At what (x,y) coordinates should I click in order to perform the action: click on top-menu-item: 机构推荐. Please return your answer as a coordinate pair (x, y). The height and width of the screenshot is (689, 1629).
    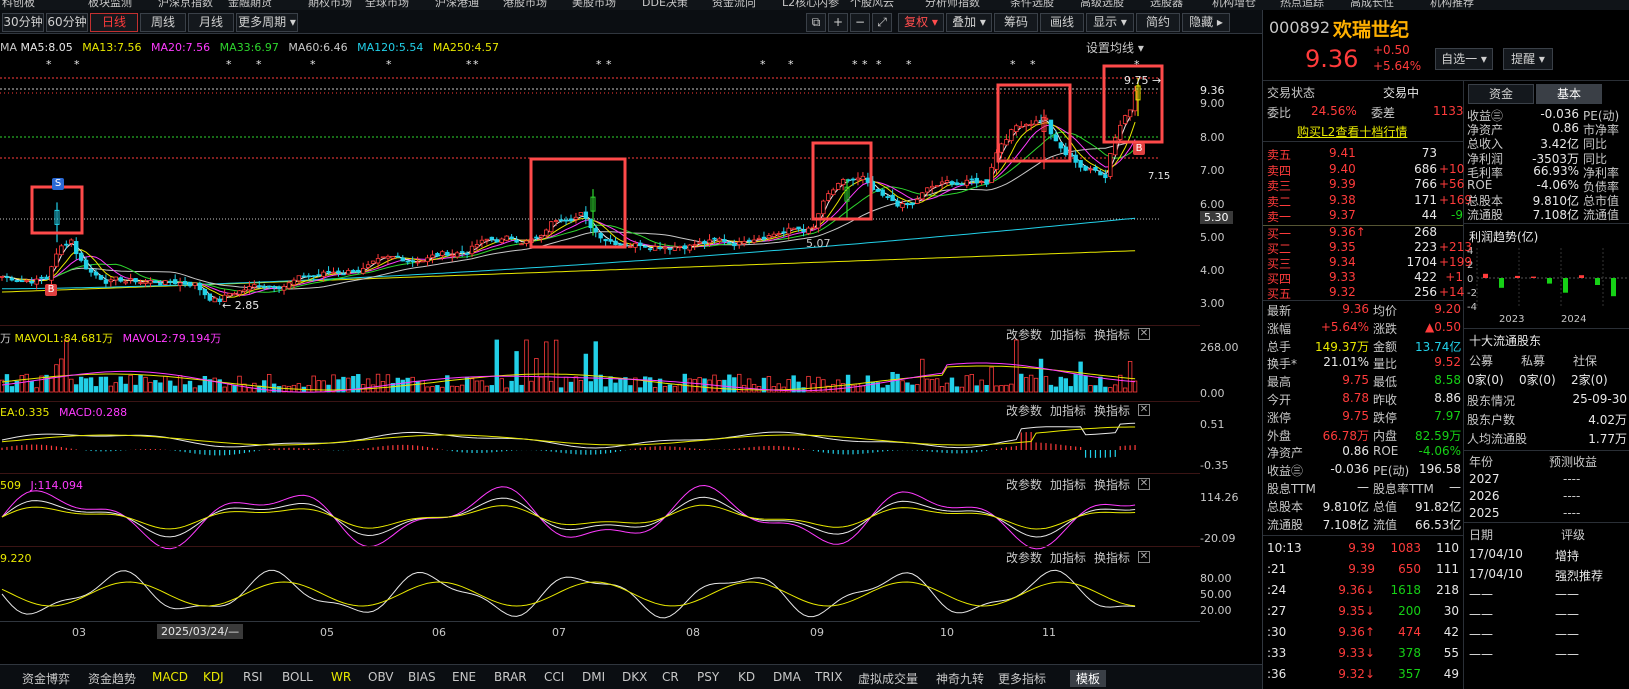
    Looking at the image, I should click on (1452, 5).